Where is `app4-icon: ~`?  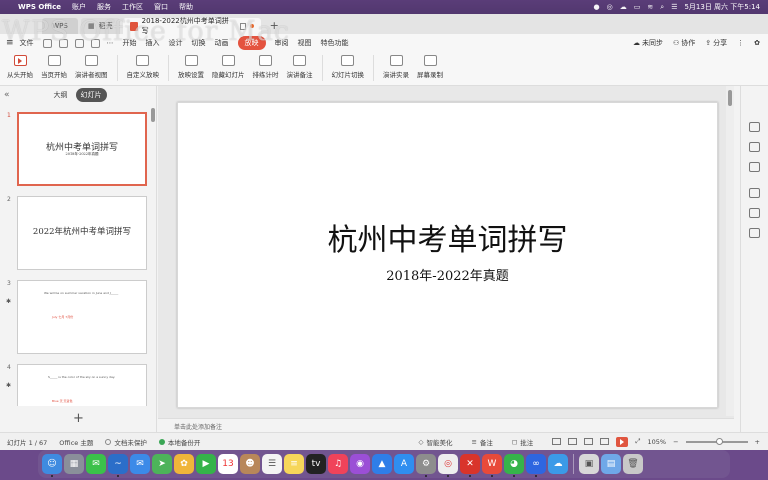
app4-icon: ~ is located at coordinates (118, 465).